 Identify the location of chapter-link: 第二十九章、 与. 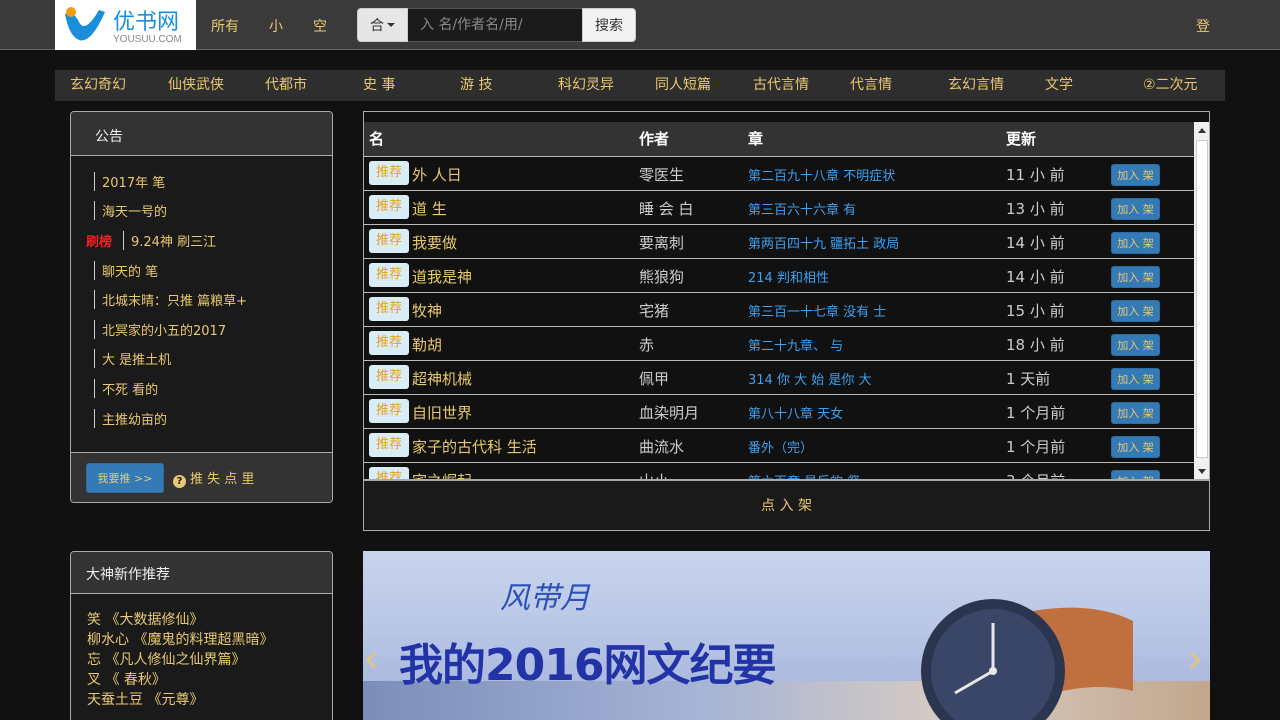
(795, 344).